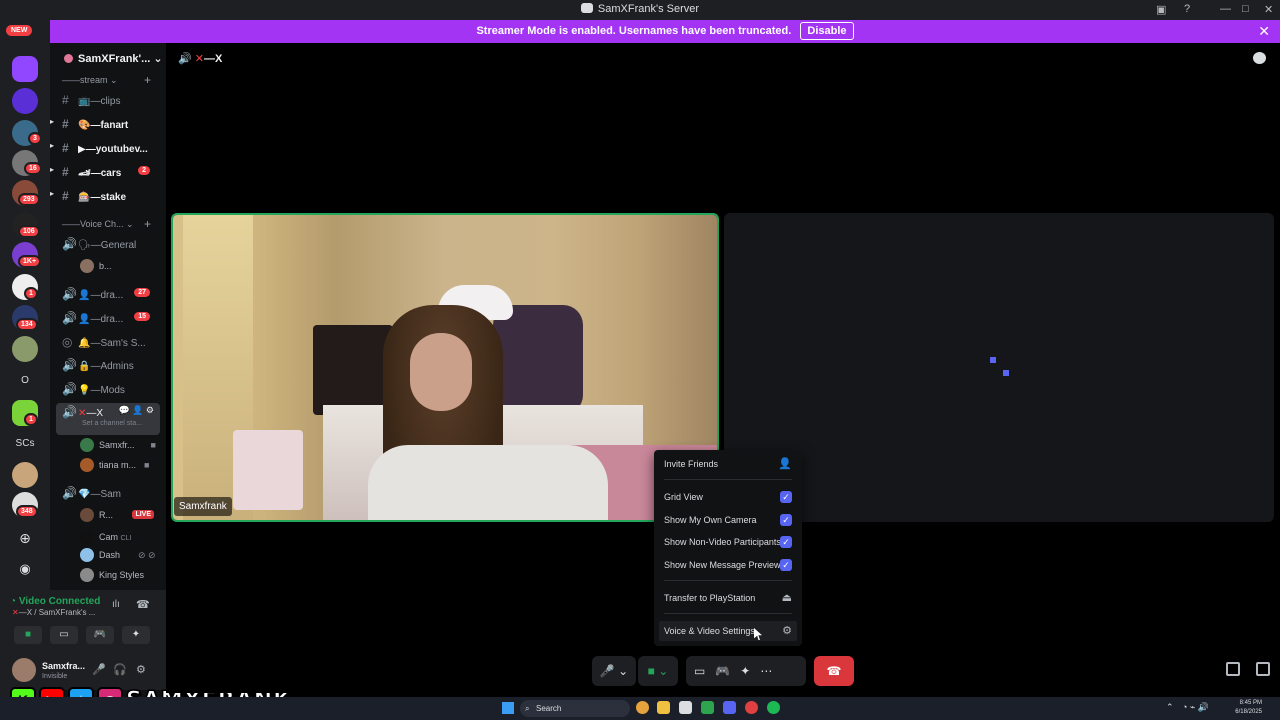  Describe the element at coordinates (728, 497) in the screenshot. I see `menu-grid-view: Grid View ✓` at that location.